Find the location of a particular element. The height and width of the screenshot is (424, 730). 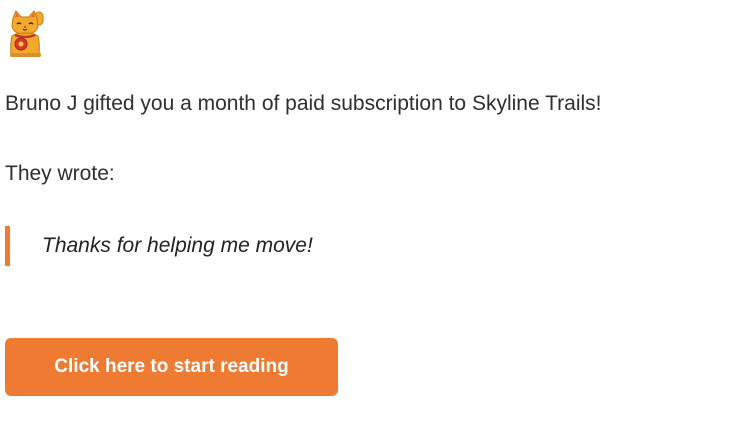

gift-quote: Thanks for helping me move! is located at coordinates (305, 246).